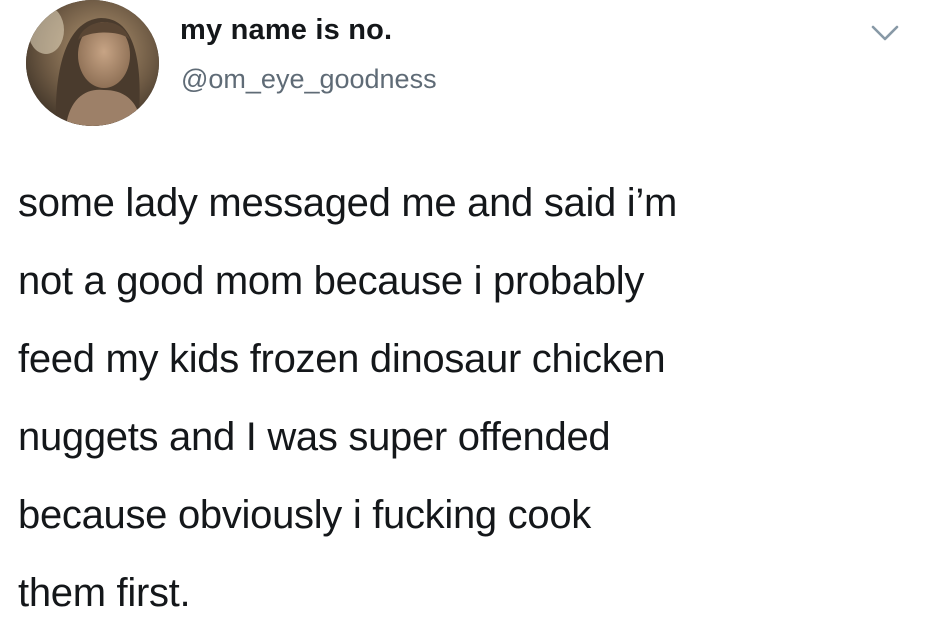 This screenshot has width=925, height=622. I want to click on chevron-down-icon, so click(885, 33).